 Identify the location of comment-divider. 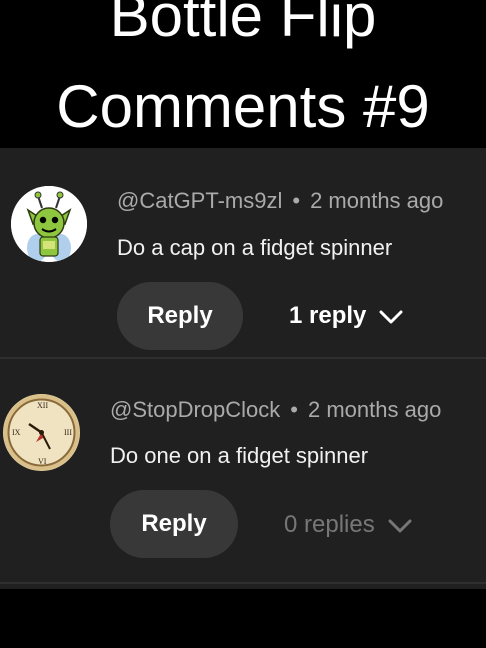
(243, 583).